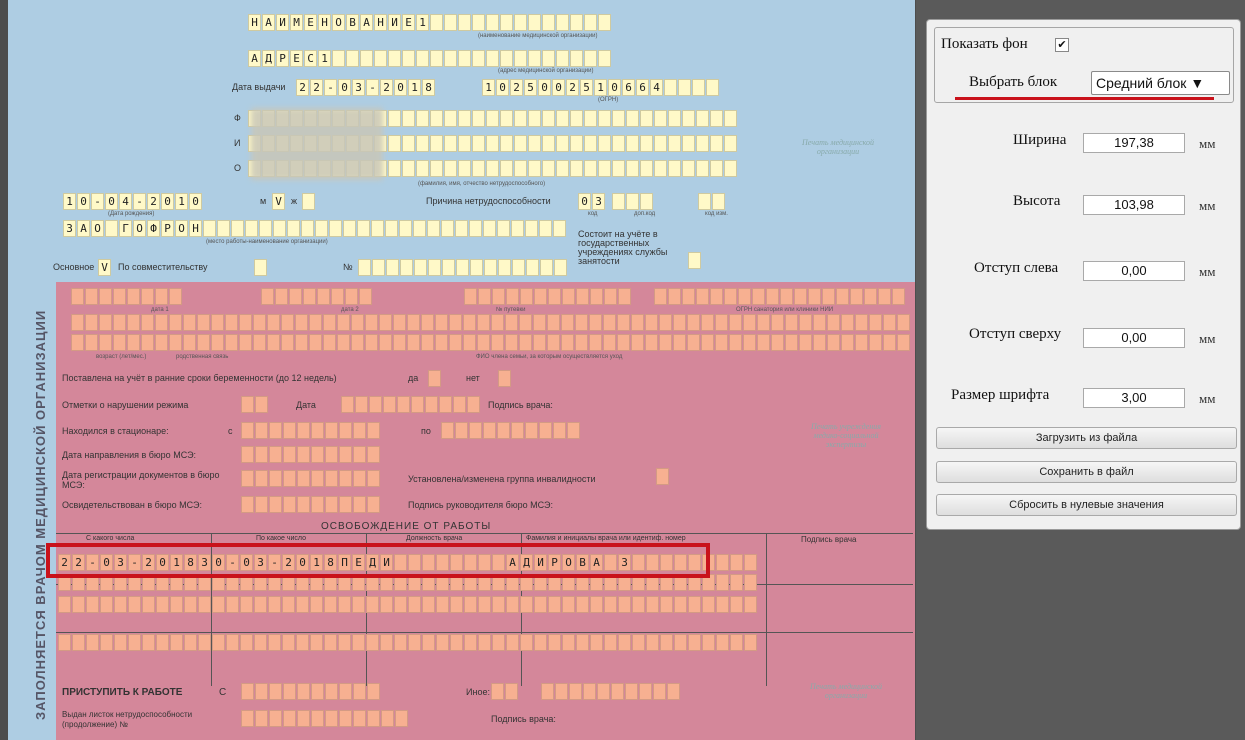  I want to click on width-input: 197,38, so click(1134, 143).